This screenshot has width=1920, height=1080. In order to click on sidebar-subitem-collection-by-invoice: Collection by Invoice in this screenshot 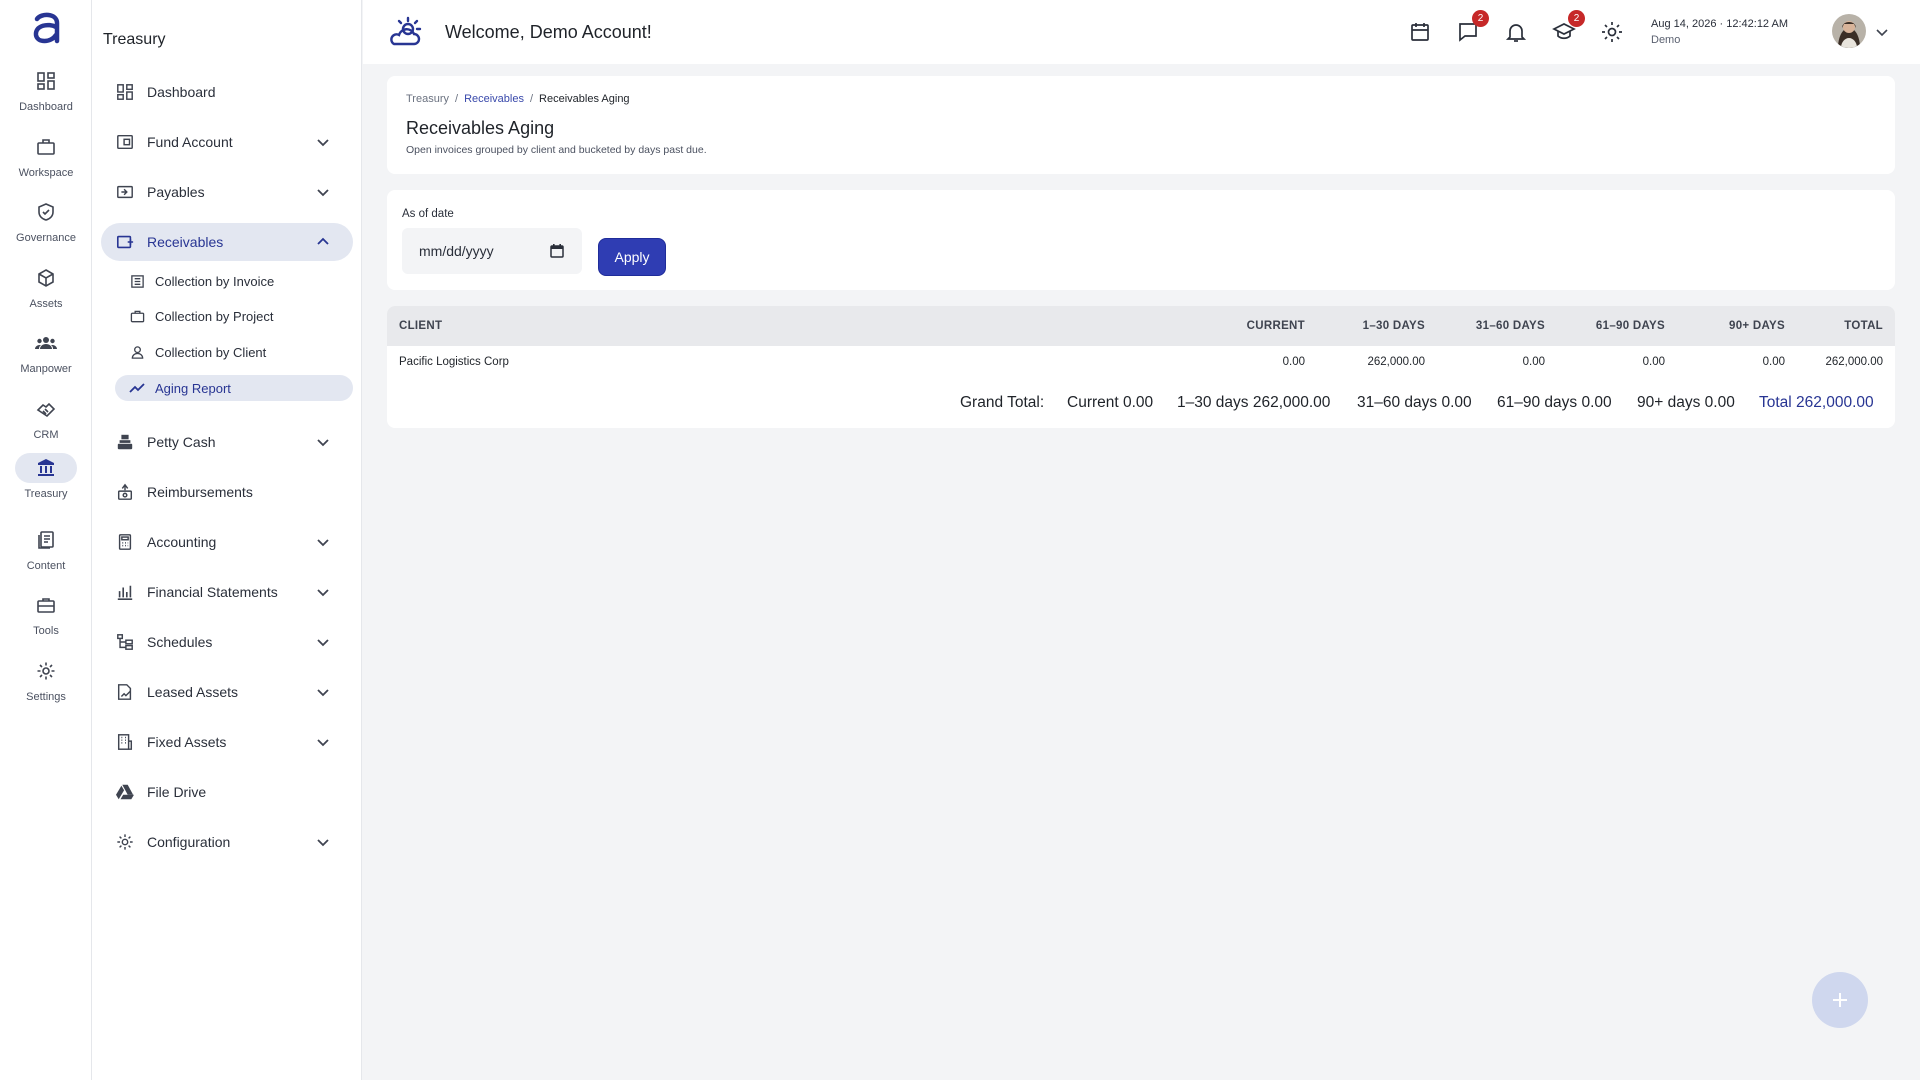, I will do `click(234, 281)`.